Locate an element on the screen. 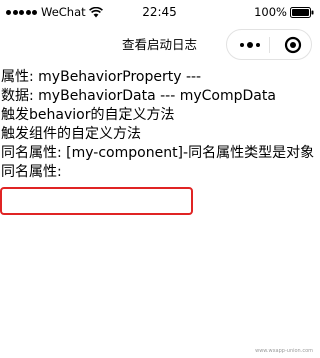  close-miniprogram-icon is located at coordinates (293, 44).